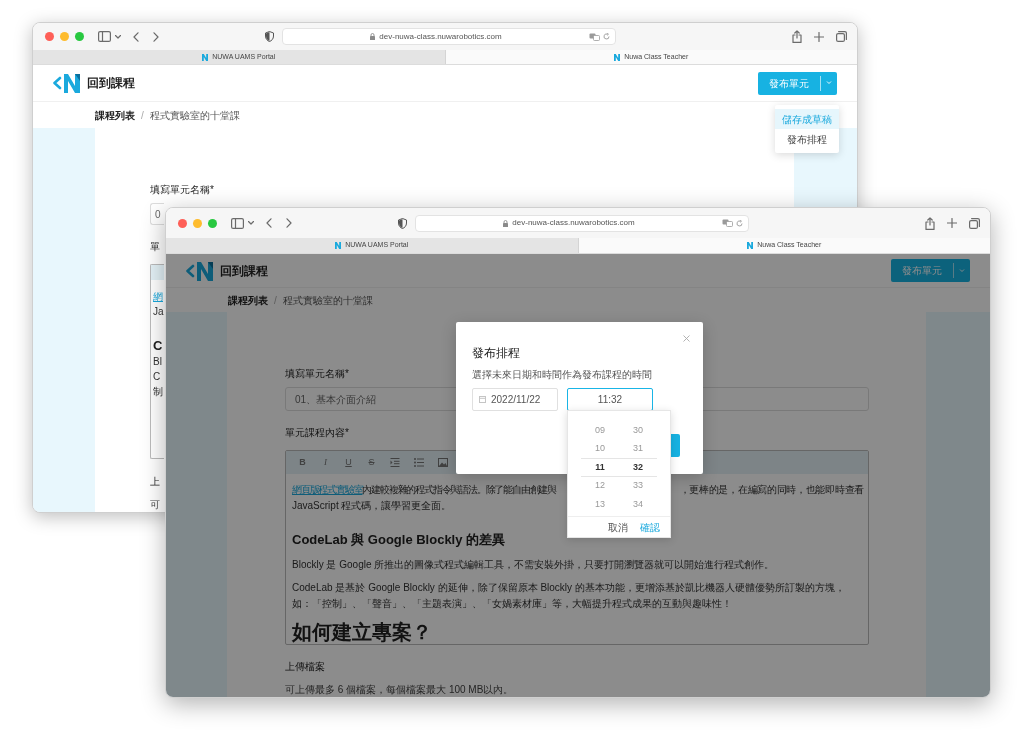  I want to click on link: 網, so click(158, 297).